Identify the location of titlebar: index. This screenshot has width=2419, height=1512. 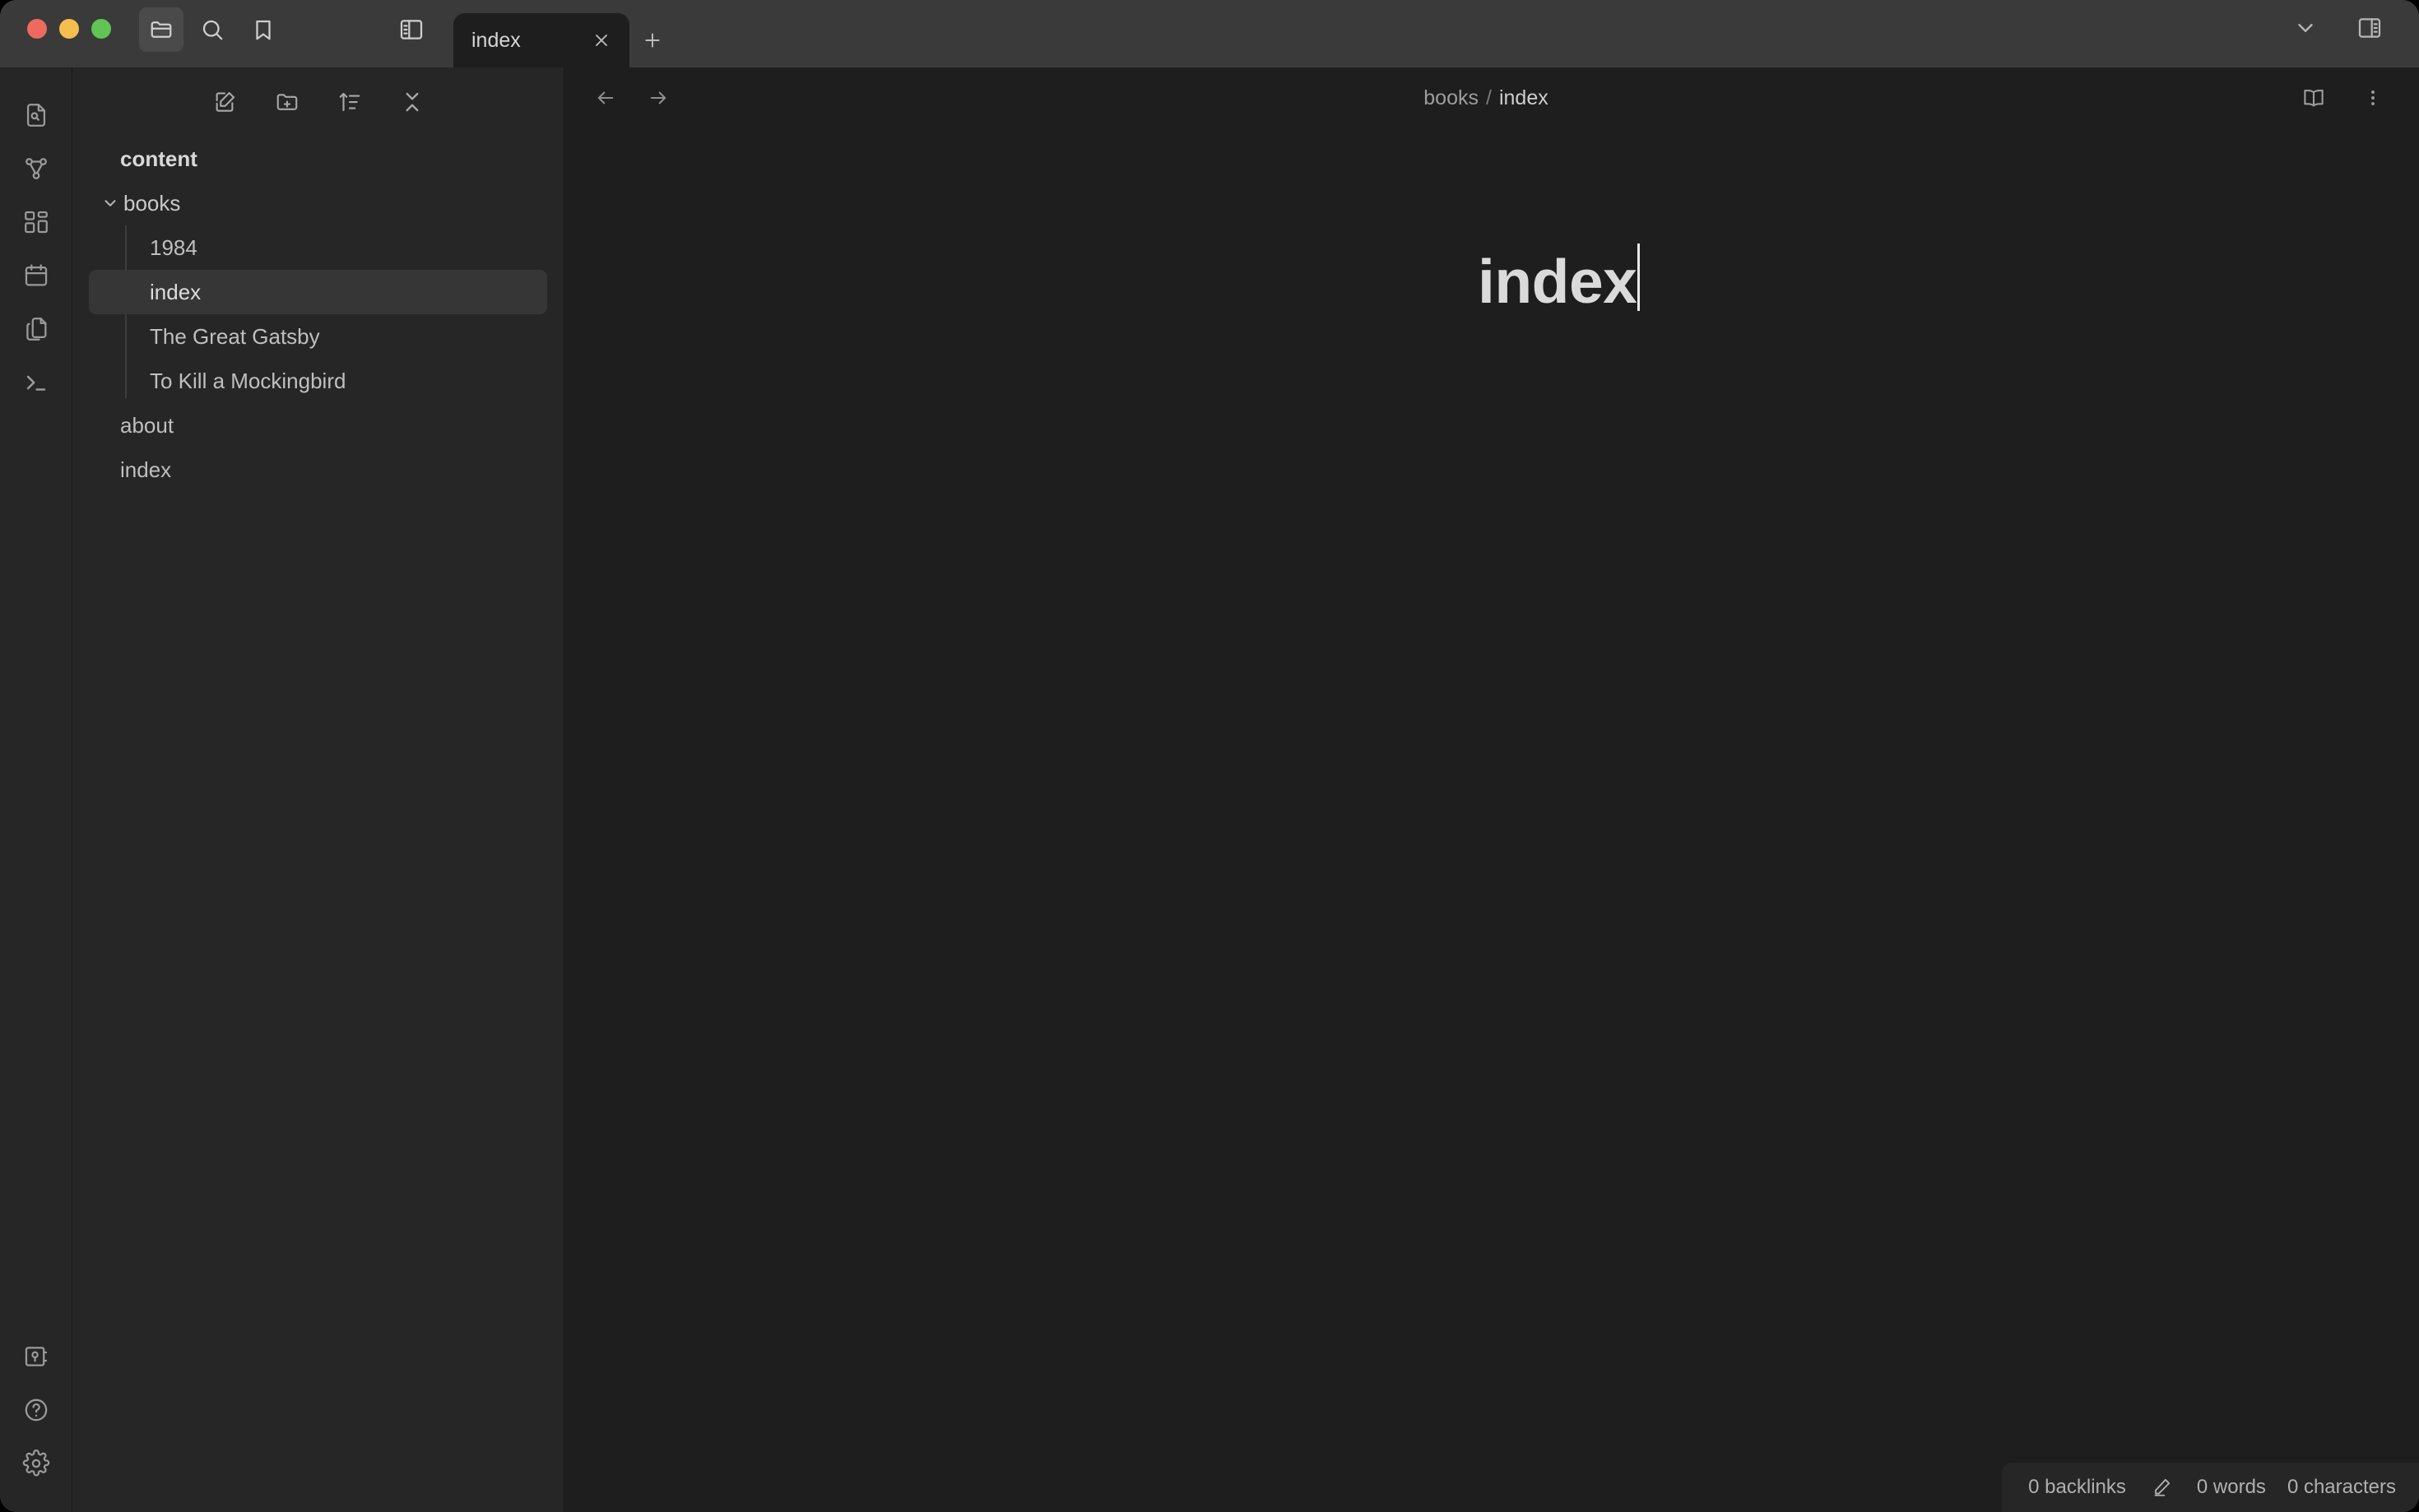
(1209, 33).